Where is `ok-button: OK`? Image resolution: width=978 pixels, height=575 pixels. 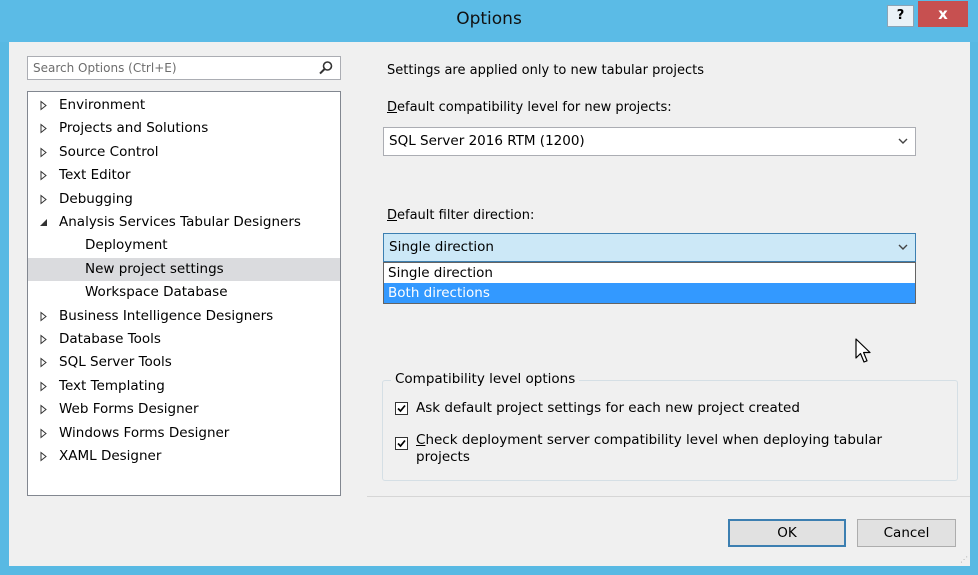 ok-button: OK is located at coordinates (787, 533).